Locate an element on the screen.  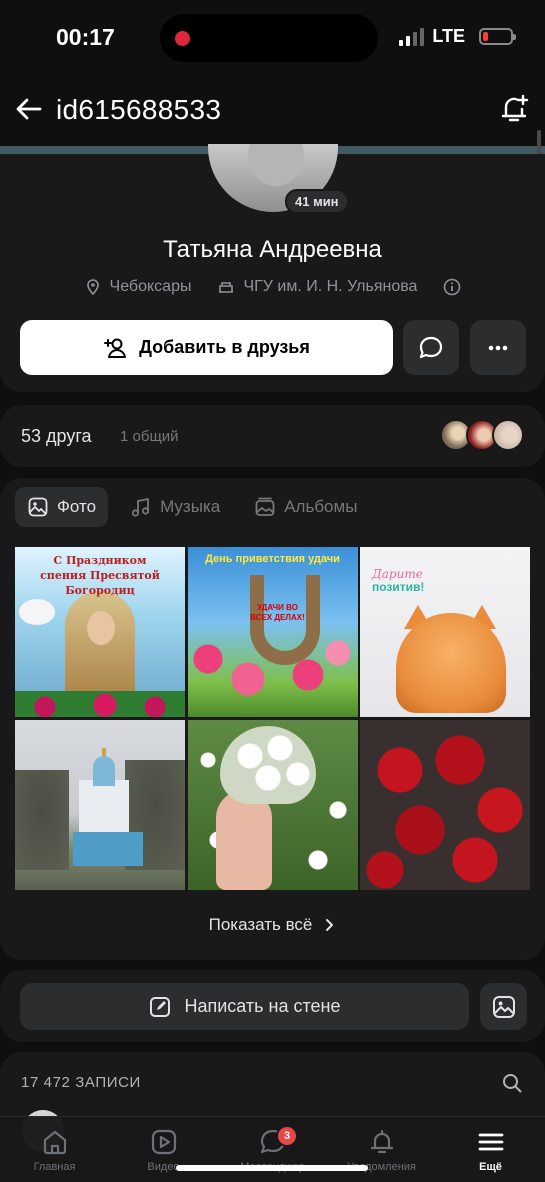
tab-video: Видео is located at coordinates (163, 1149).